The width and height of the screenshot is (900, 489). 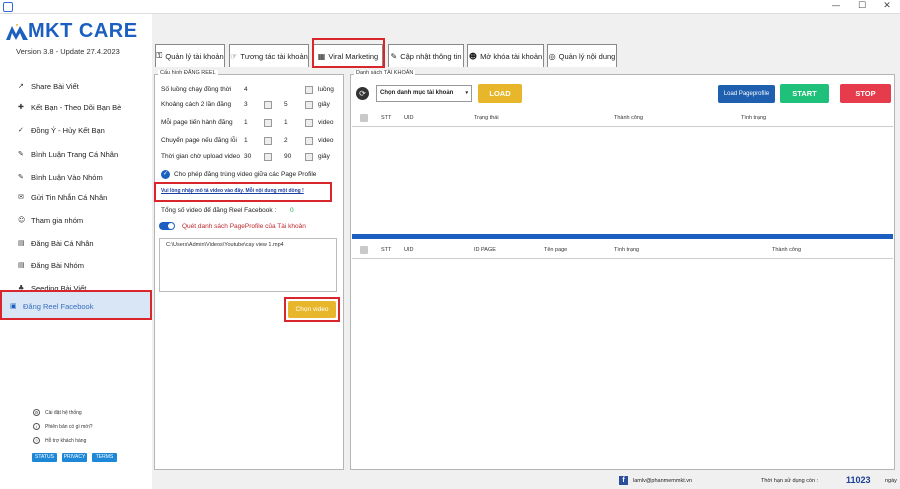 I want to click on category-select: Chọn danh mục tài khoản ▾, so click(x=424, y=93).